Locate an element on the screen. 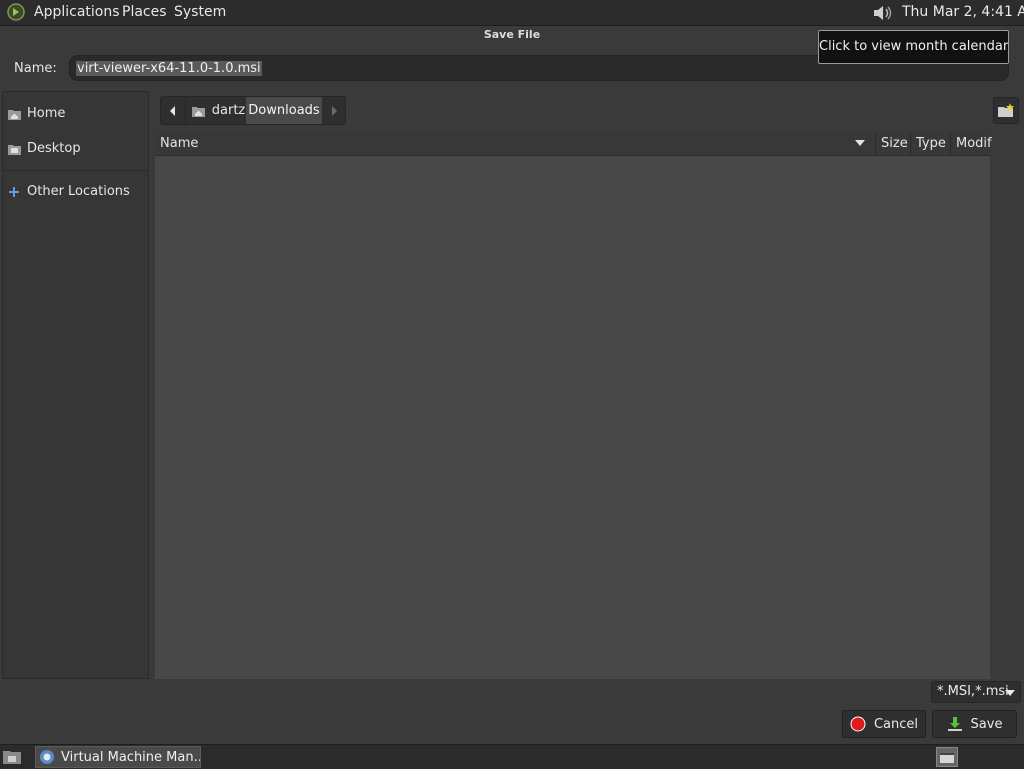 The image size is (1024, 769). plus-icon is located at coordinates (14, 191).